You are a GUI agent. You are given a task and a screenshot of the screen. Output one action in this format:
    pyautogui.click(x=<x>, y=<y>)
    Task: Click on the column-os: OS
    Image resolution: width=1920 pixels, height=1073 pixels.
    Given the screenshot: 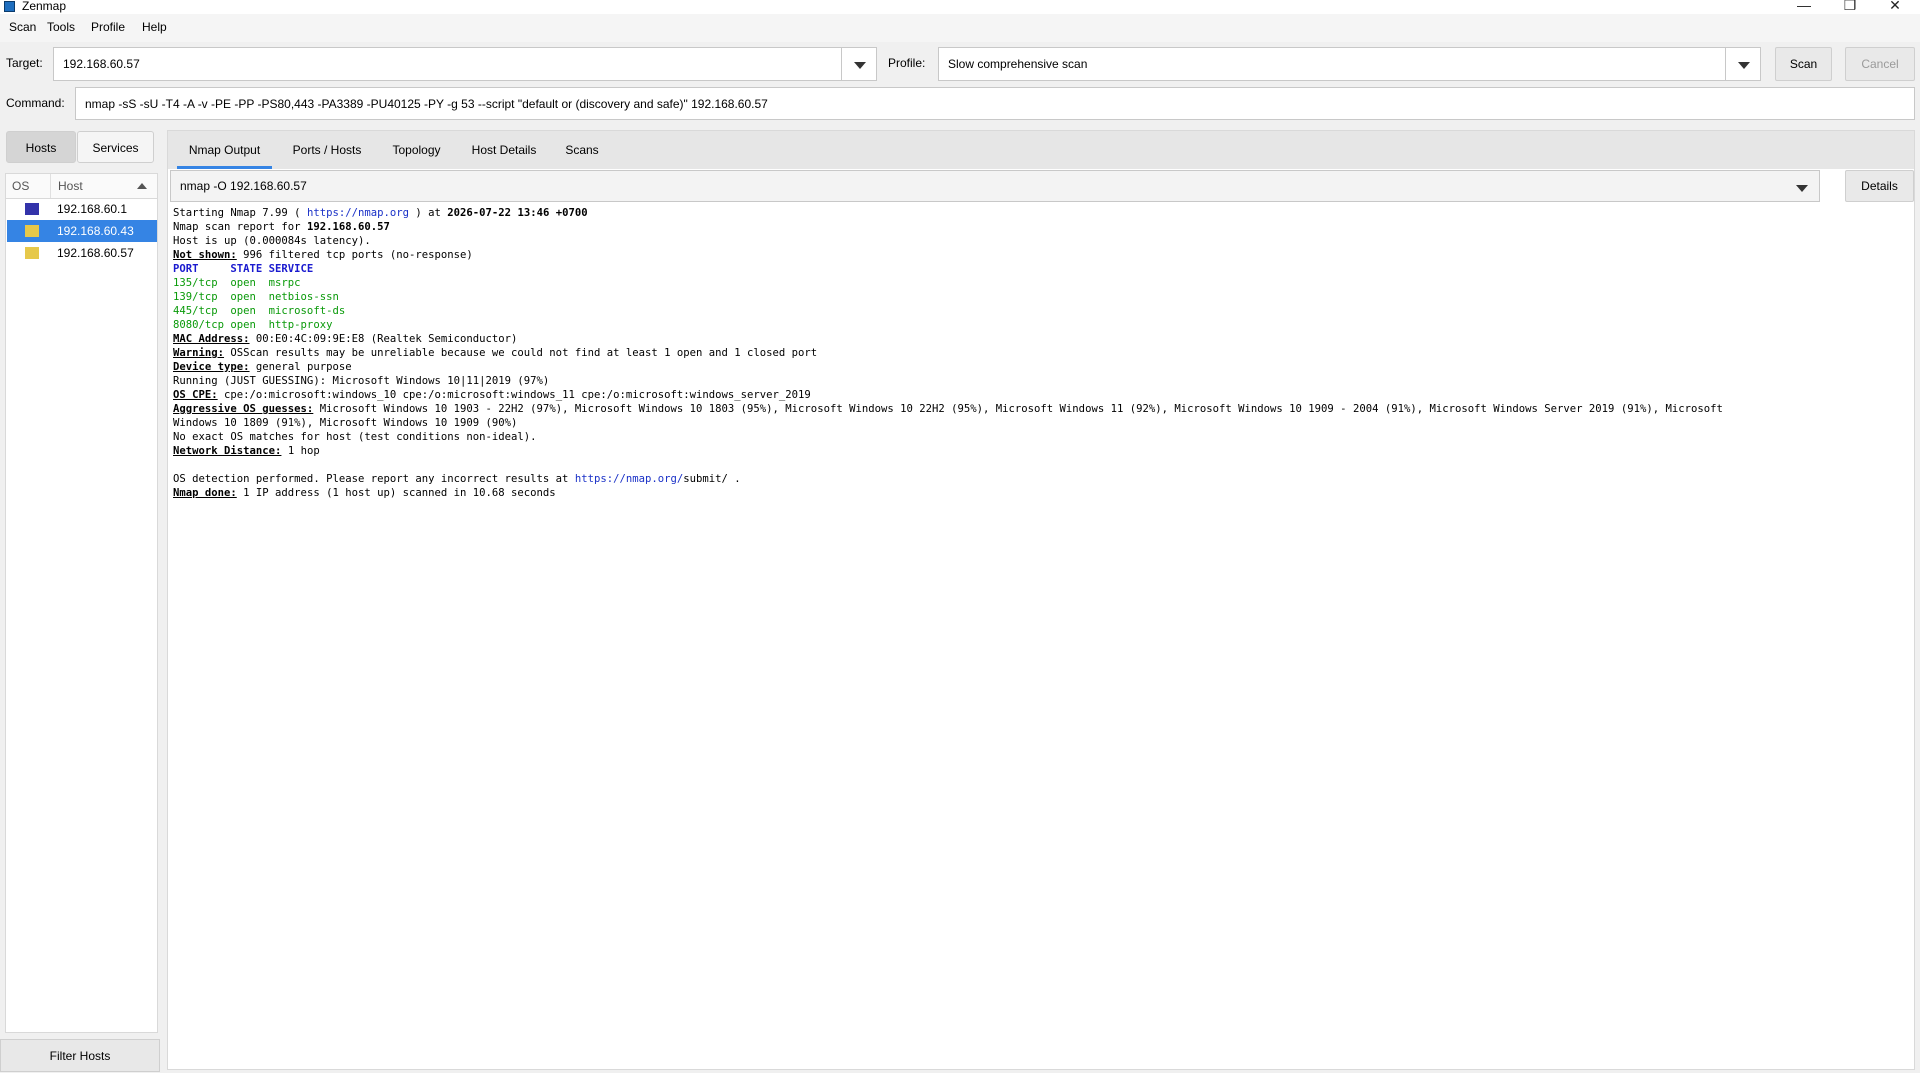 What is the action you would take?
    pyautogui.click(x=20, y=186)
    